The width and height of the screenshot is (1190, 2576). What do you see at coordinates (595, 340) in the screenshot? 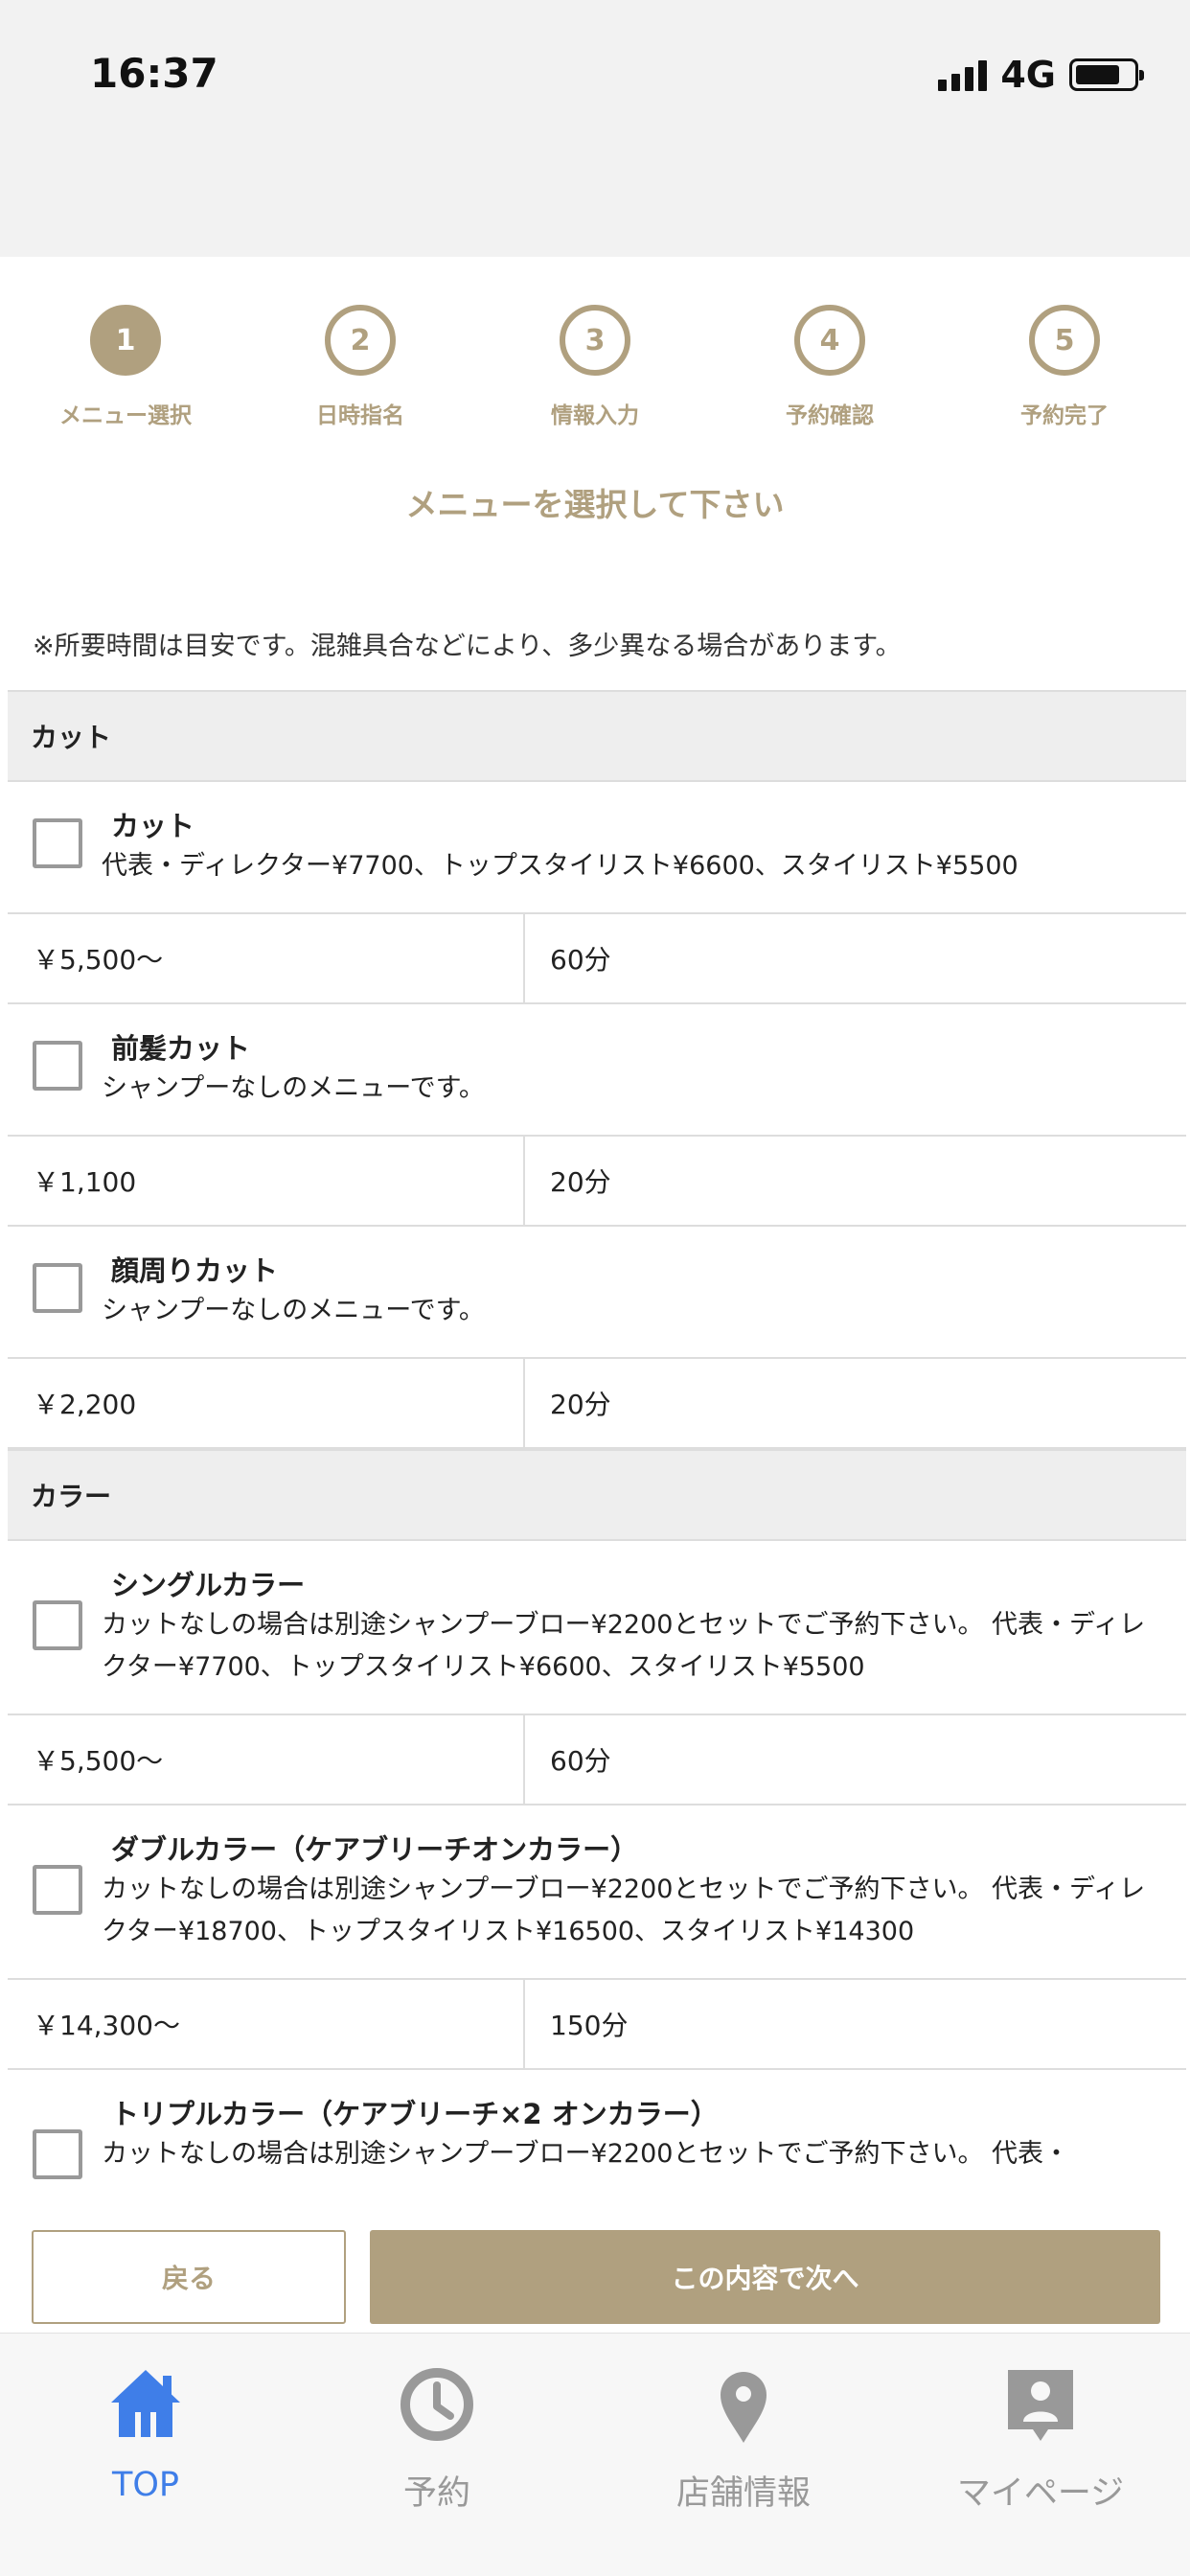
I see `step-number: 3` at bounding box center [595, 340].